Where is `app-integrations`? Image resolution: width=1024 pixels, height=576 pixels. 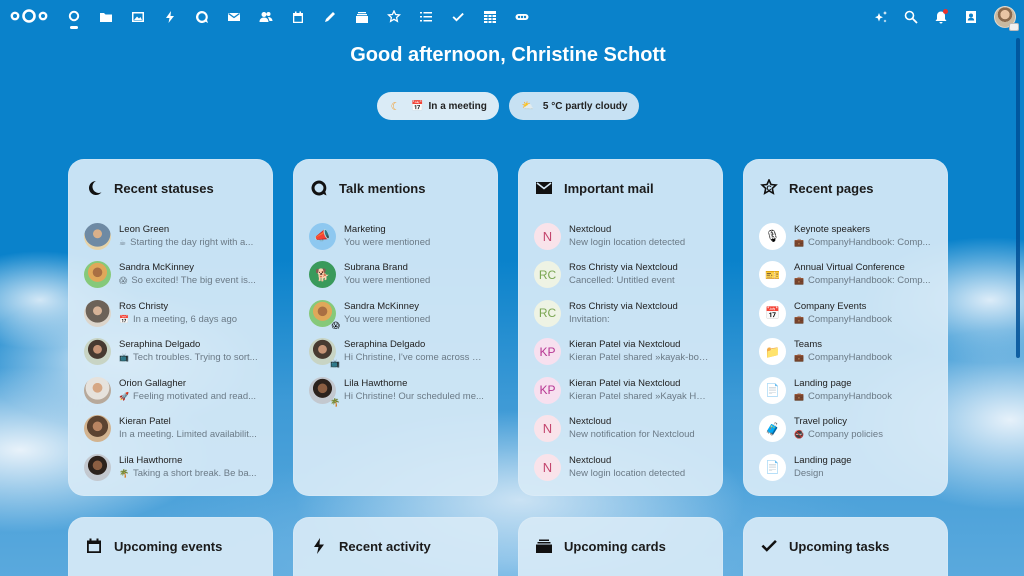 app-integrations is located at coordinates (522, 16).